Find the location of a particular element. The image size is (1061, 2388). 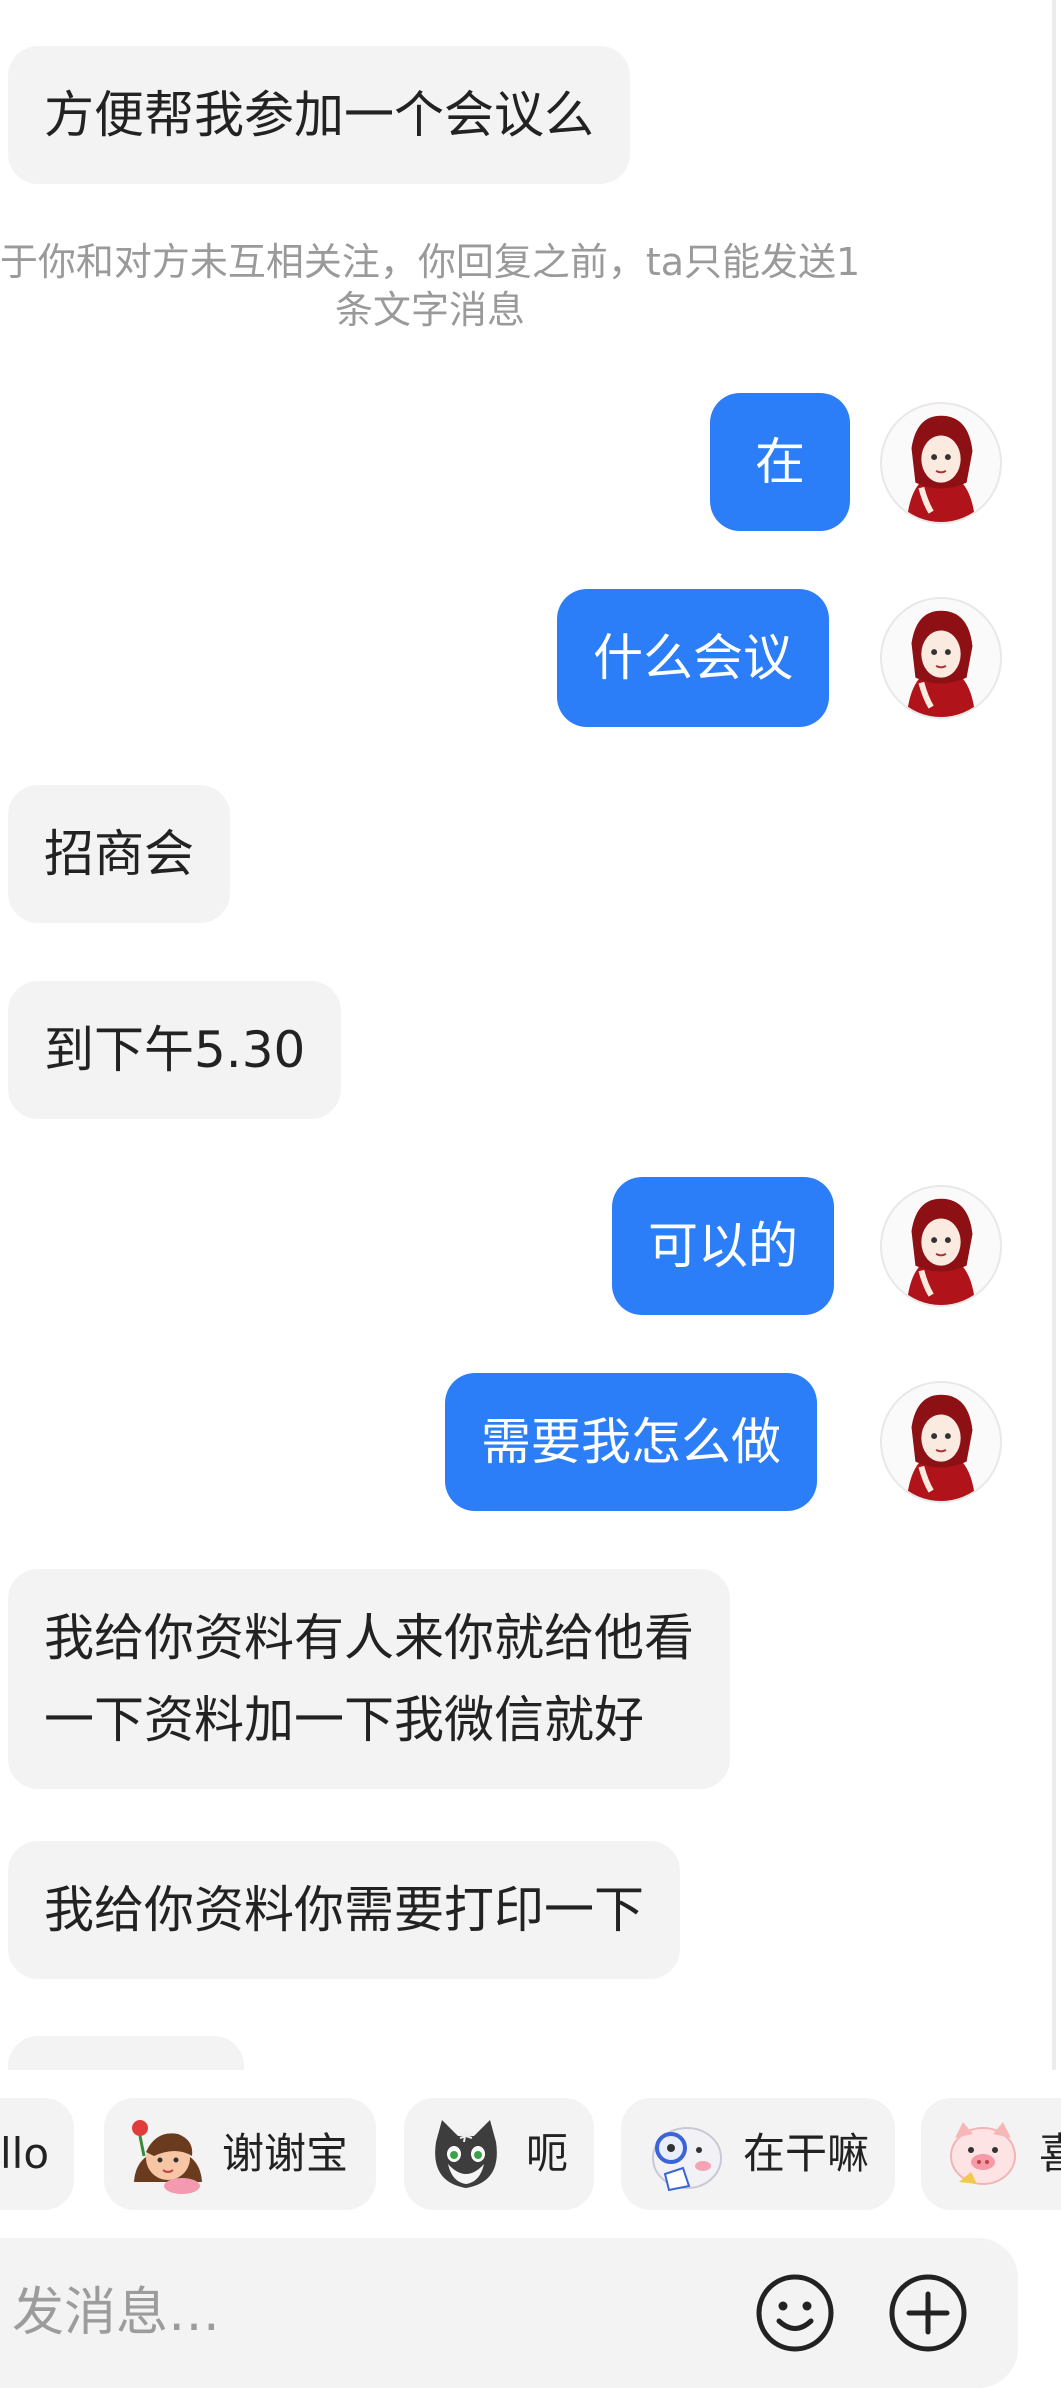

notice-line: 条文字消息 is located at coordinates (429, 310).